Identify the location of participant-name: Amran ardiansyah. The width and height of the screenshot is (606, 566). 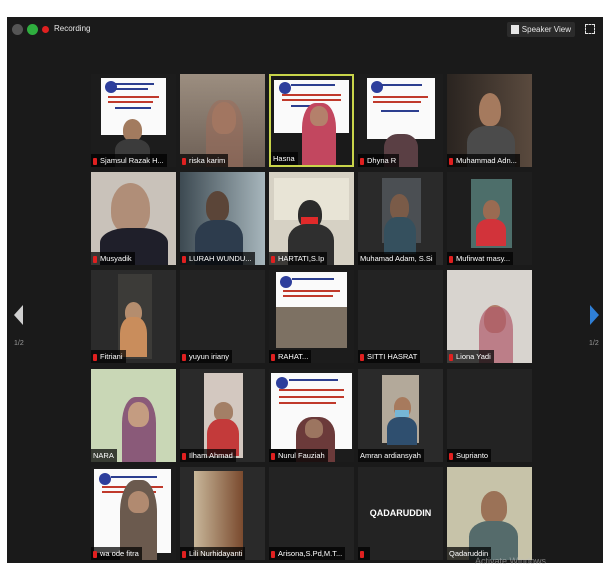
(391, 455).